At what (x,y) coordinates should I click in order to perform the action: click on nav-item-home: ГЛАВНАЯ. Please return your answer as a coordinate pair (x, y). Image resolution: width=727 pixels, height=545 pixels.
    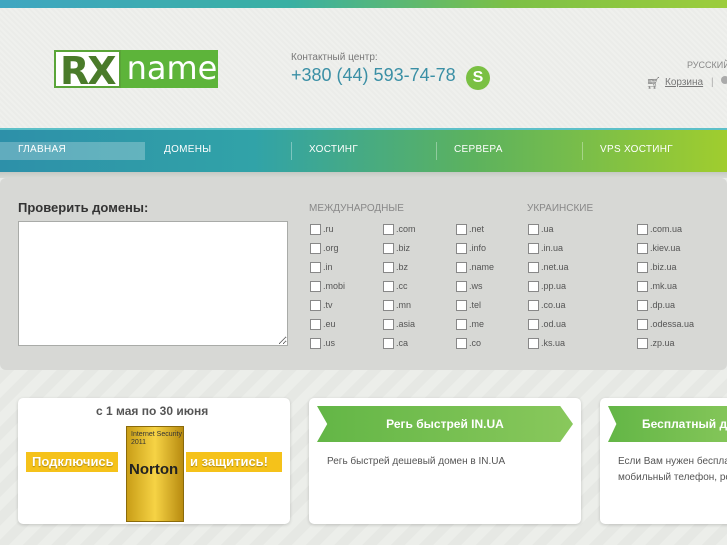
    Looking at the image, I should click on (72, 151).